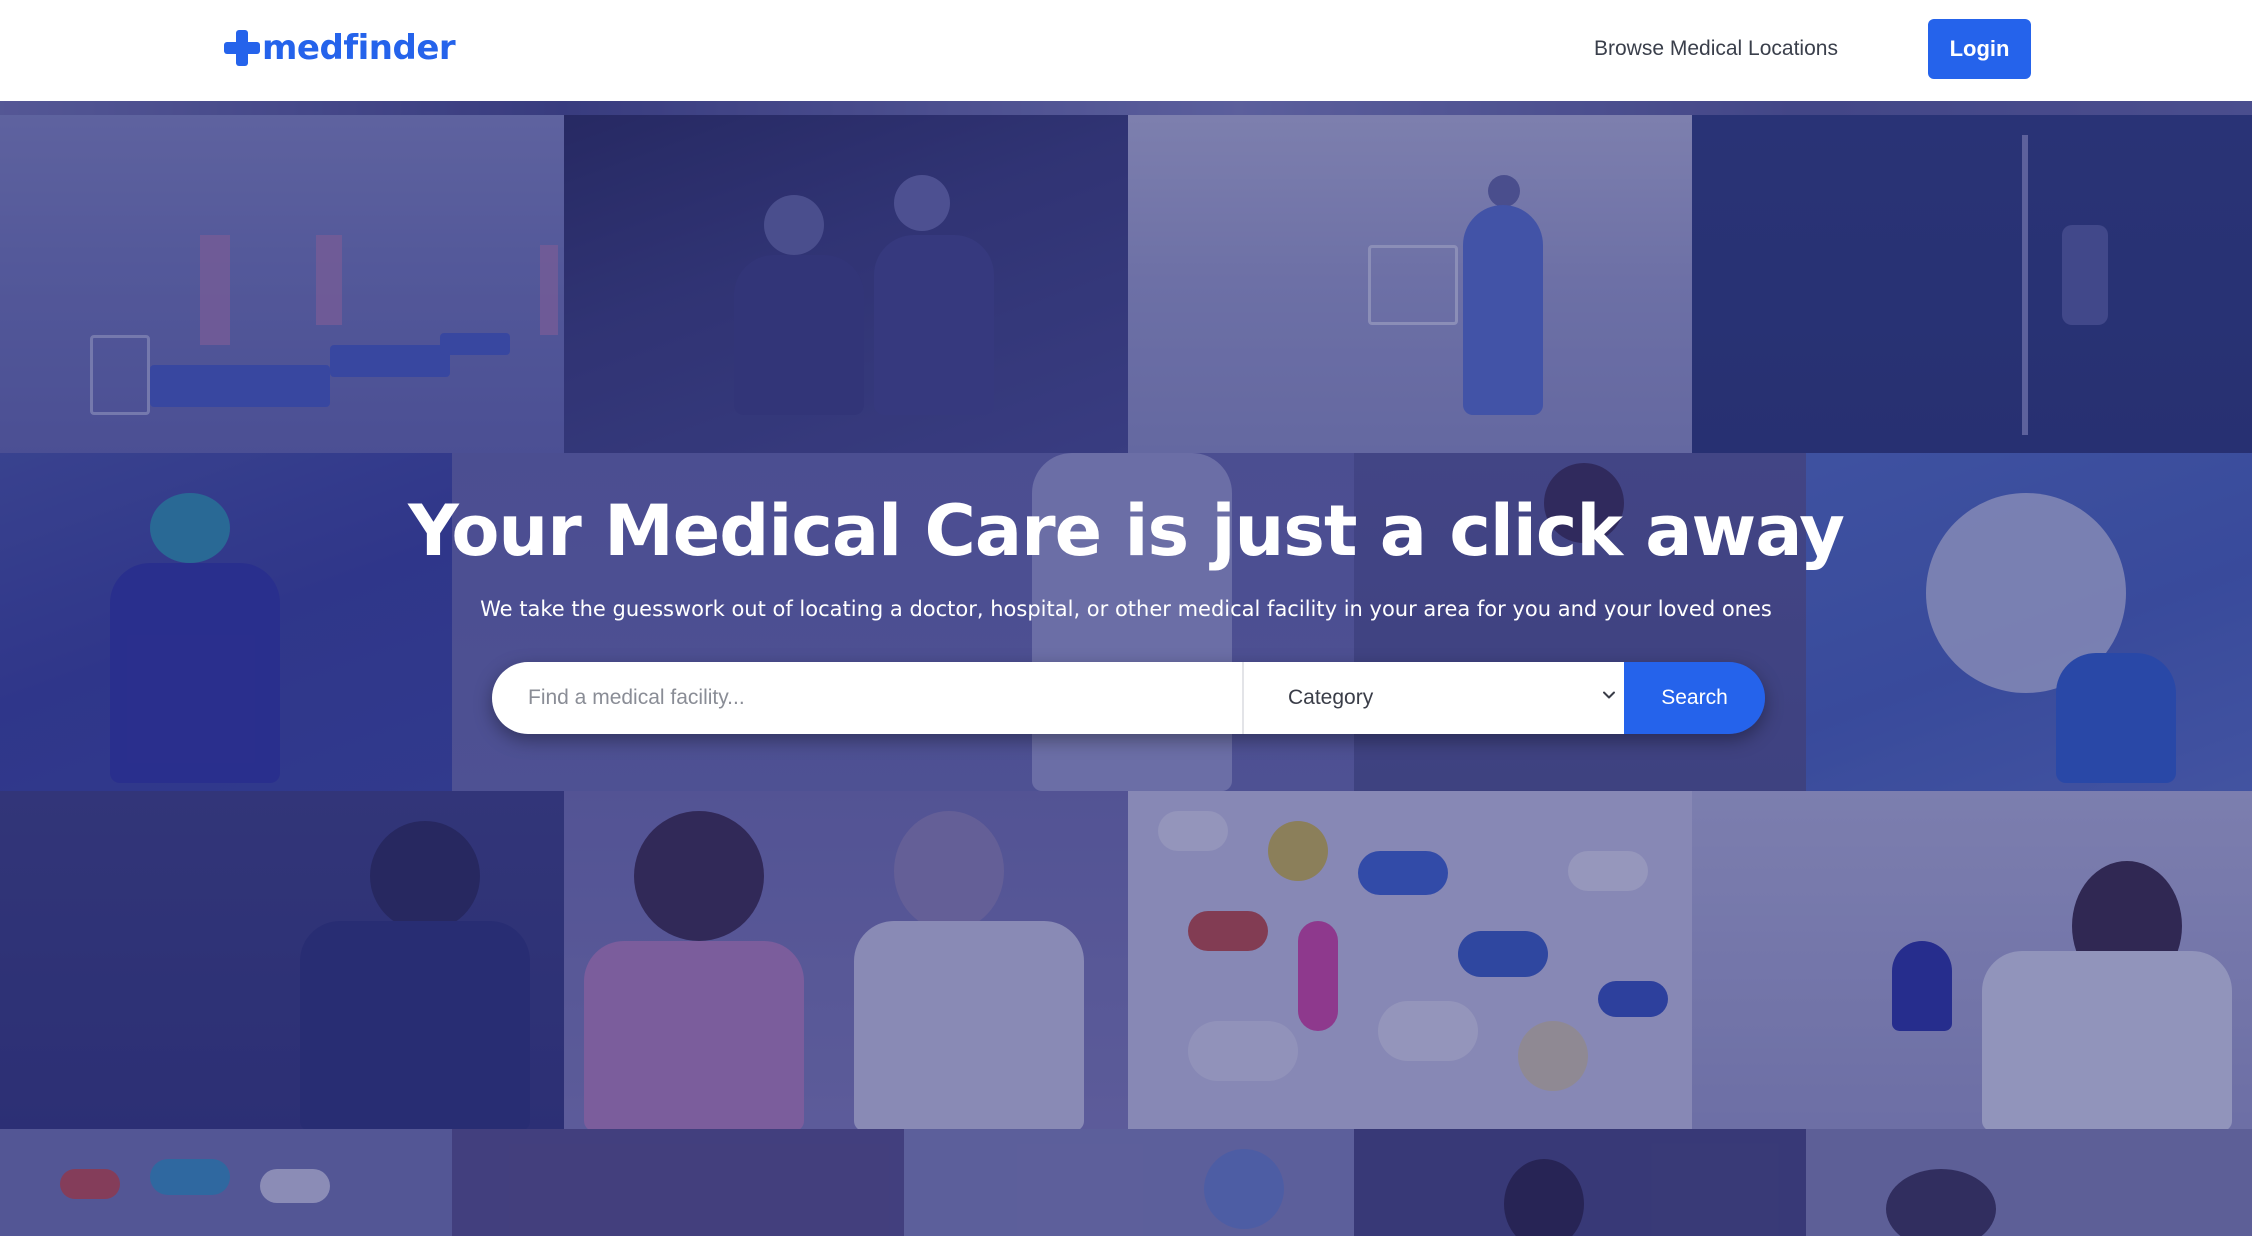 The image size is (2252, 1236). What do you see at coordinates (1544, 1197) in the screenshot?
I see `staff-decor` at bounding box center [1544, 1197].